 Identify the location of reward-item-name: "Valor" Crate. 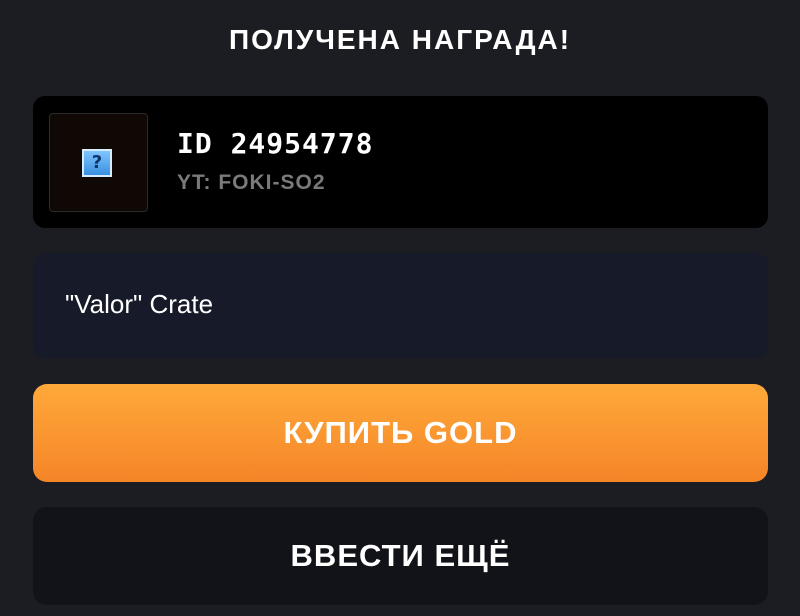
(139, 304).